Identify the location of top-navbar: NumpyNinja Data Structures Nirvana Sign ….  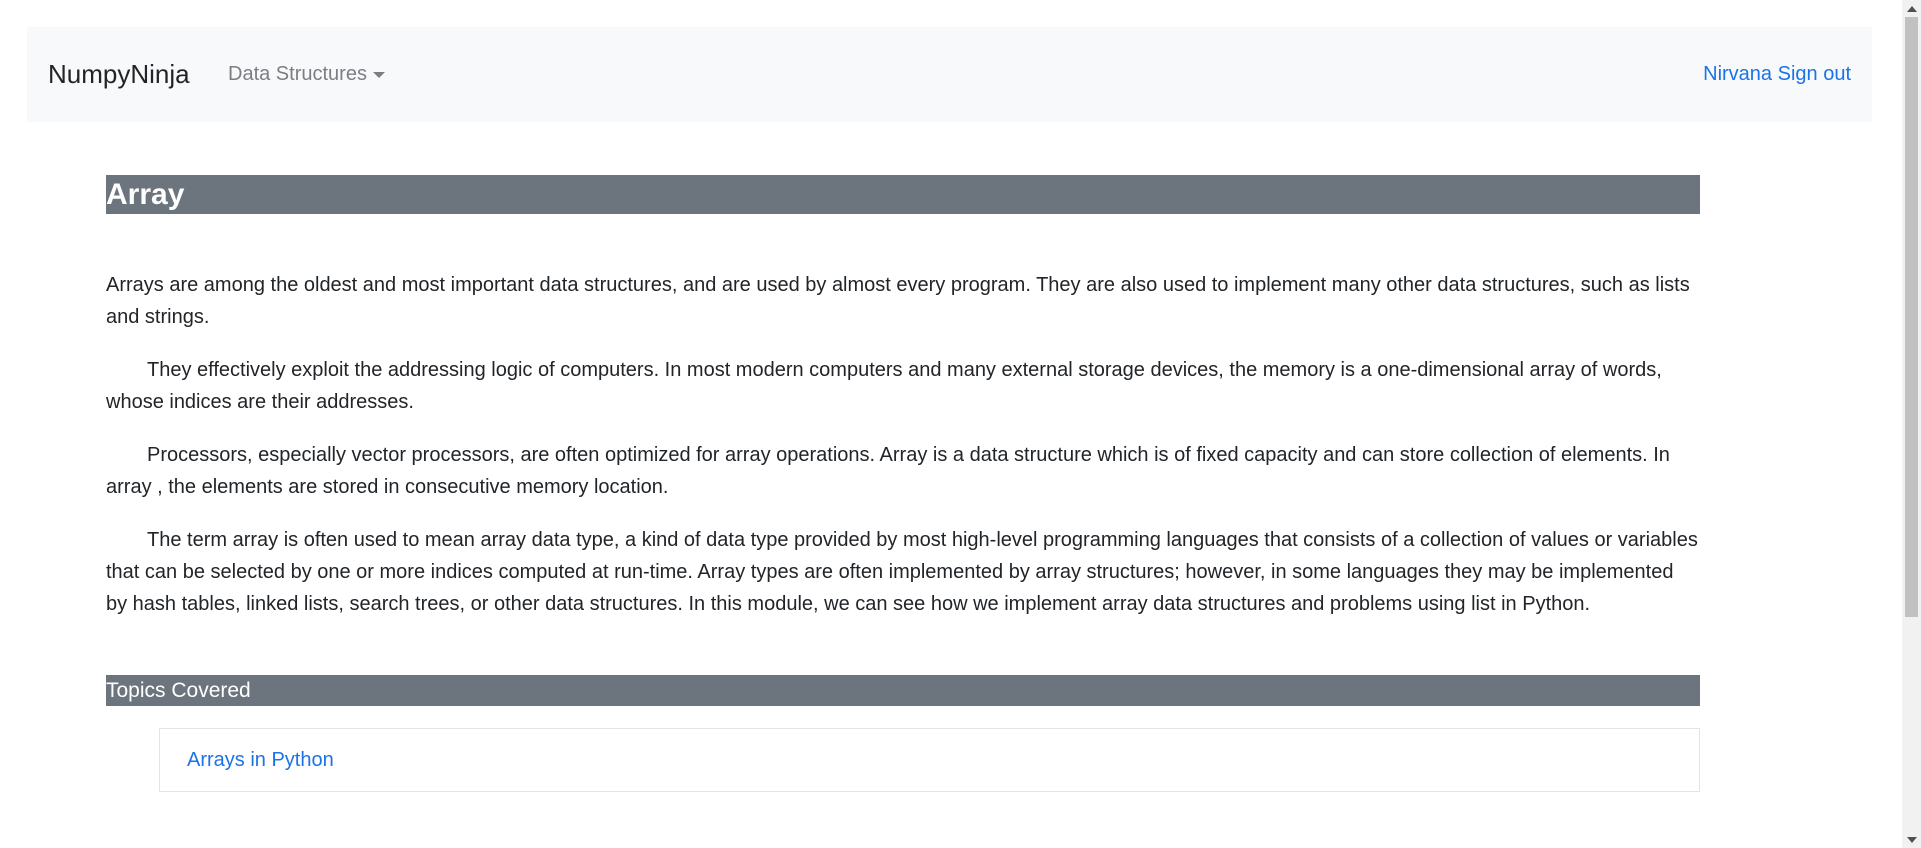
(949, 74).